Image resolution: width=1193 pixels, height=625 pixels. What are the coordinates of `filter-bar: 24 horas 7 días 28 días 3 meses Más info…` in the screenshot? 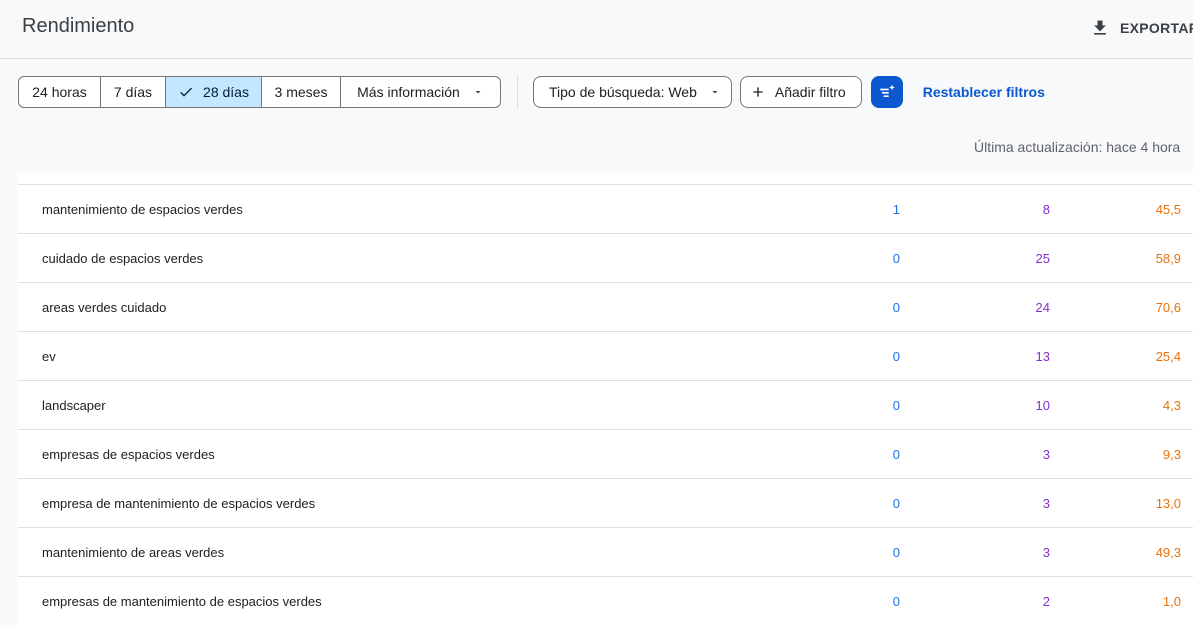 It's located at (531, 92).